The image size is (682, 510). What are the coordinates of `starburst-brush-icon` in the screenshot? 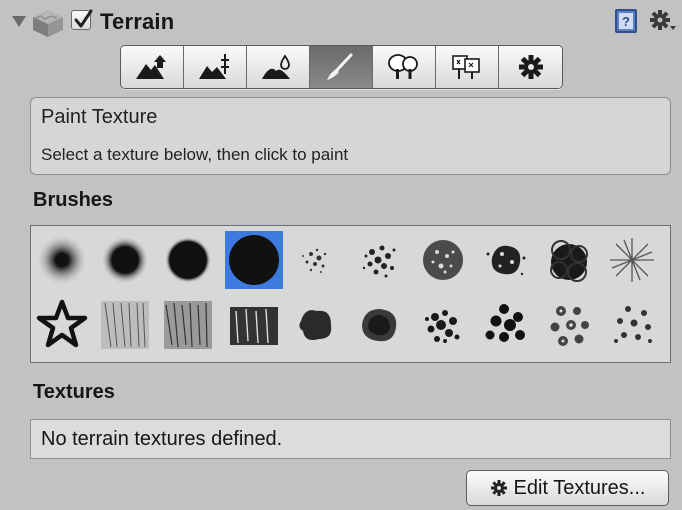 It's located at (632, 260).